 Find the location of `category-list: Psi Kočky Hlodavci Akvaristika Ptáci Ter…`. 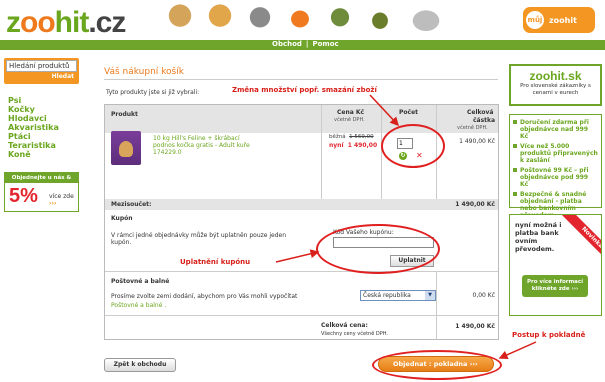

category-list: Psi Kočky Hlodavci Akvaristika Ptáci Ter… is located at coordinates (33, 127).